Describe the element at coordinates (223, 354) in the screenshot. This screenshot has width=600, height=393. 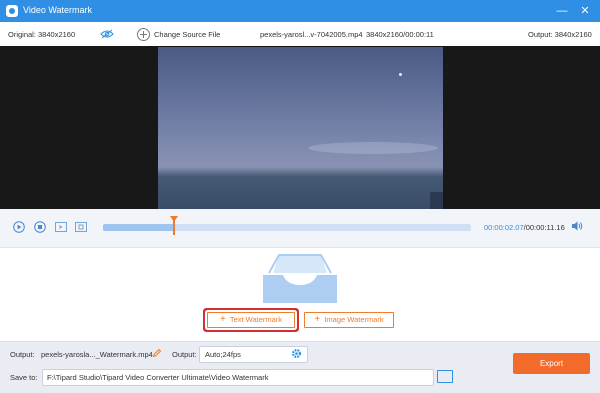
I see `output-format-value: Auto;24fps` at that location.